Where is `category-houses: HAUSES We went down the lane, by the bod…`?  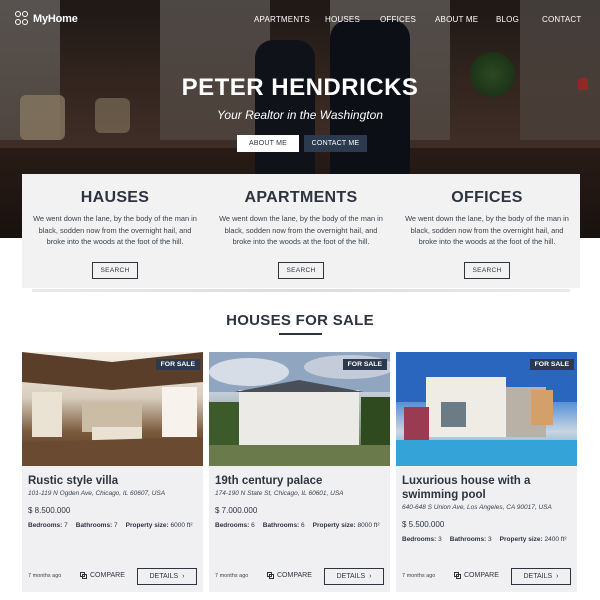 category-houses: HAUSES We went down the lane, by the bod… is located at coordinates (115, 231).